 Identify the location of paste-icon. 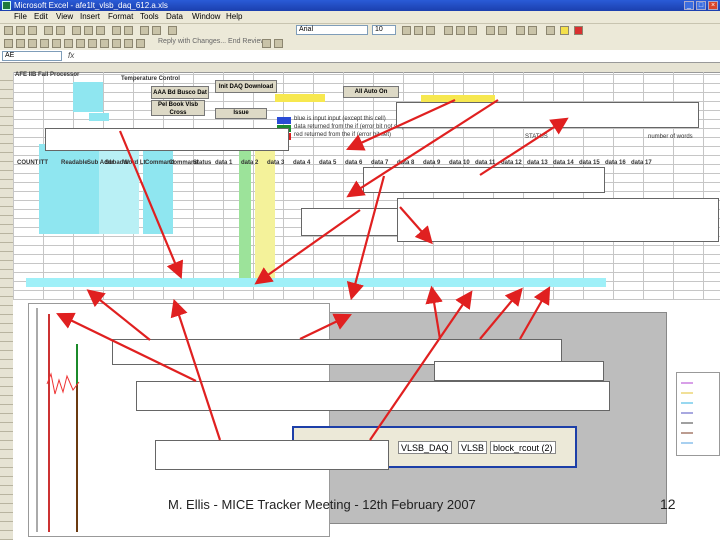
(100, 30).